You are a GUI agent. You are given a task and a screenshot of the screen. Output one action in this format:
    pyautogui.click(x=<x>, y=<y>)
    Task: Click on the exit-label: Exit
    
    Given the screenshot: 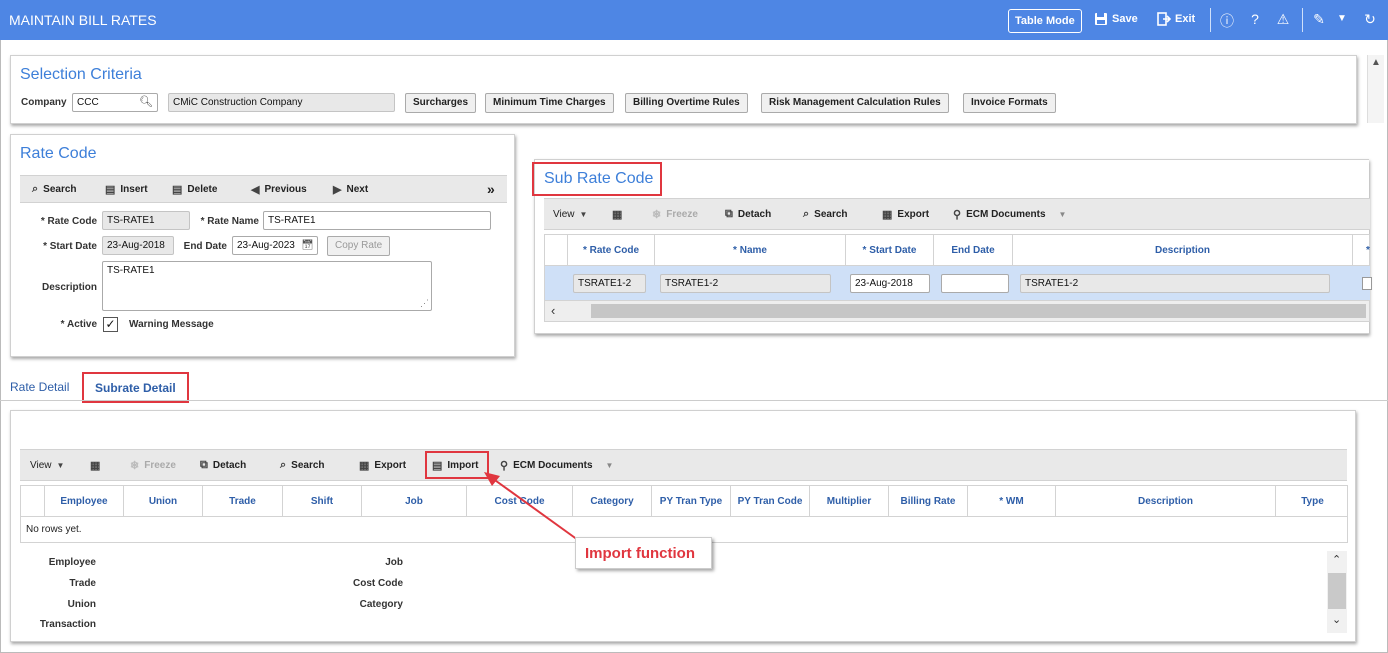 What is the action you would take?
    pyautogui.click(x=1185, y=19)
    